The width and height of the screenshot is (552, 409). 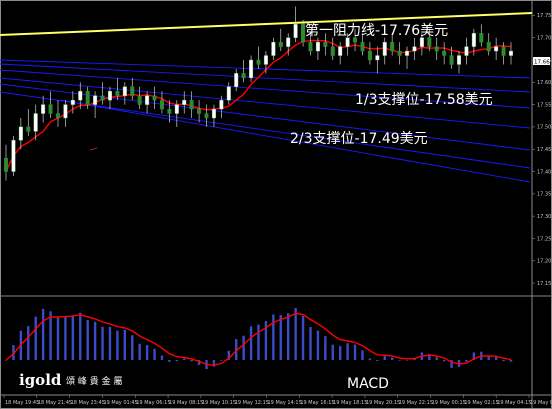 I want to click on price-tick-label: 17.45, so click(x=544, y=150).